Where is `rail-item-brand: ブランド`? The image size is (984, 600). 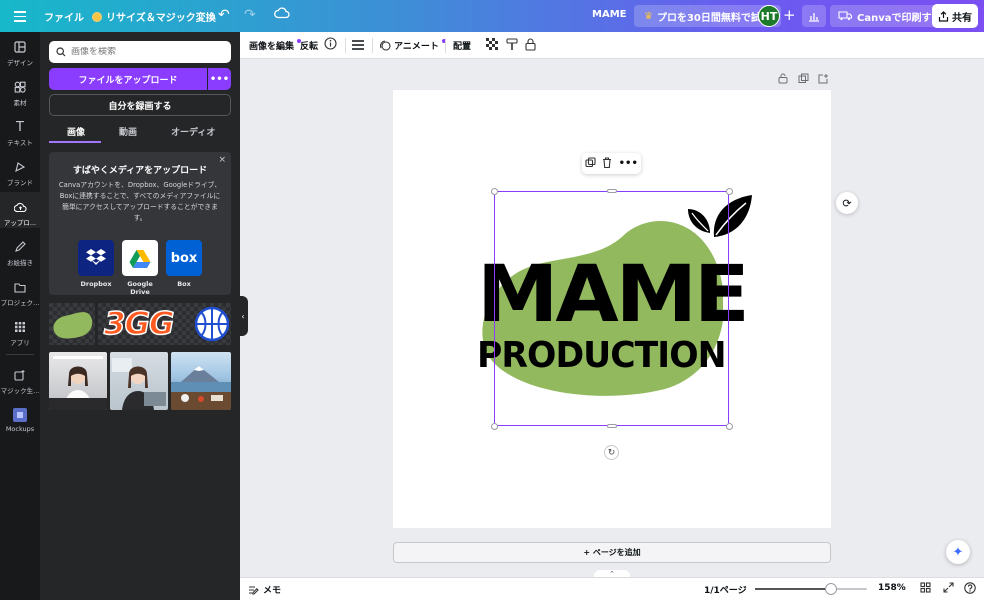 rail-item-brand: ブランド is located at coordinates (20, 173).